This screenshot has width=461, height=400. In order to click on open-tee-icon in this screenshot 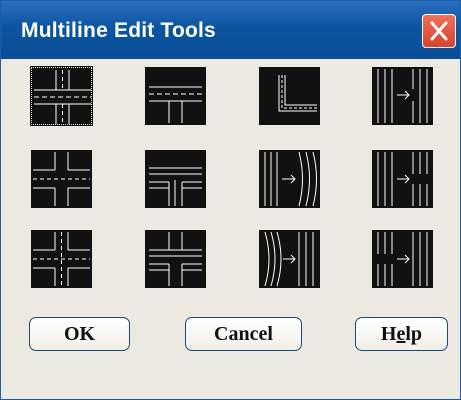, I will do `click(175, 186)`.